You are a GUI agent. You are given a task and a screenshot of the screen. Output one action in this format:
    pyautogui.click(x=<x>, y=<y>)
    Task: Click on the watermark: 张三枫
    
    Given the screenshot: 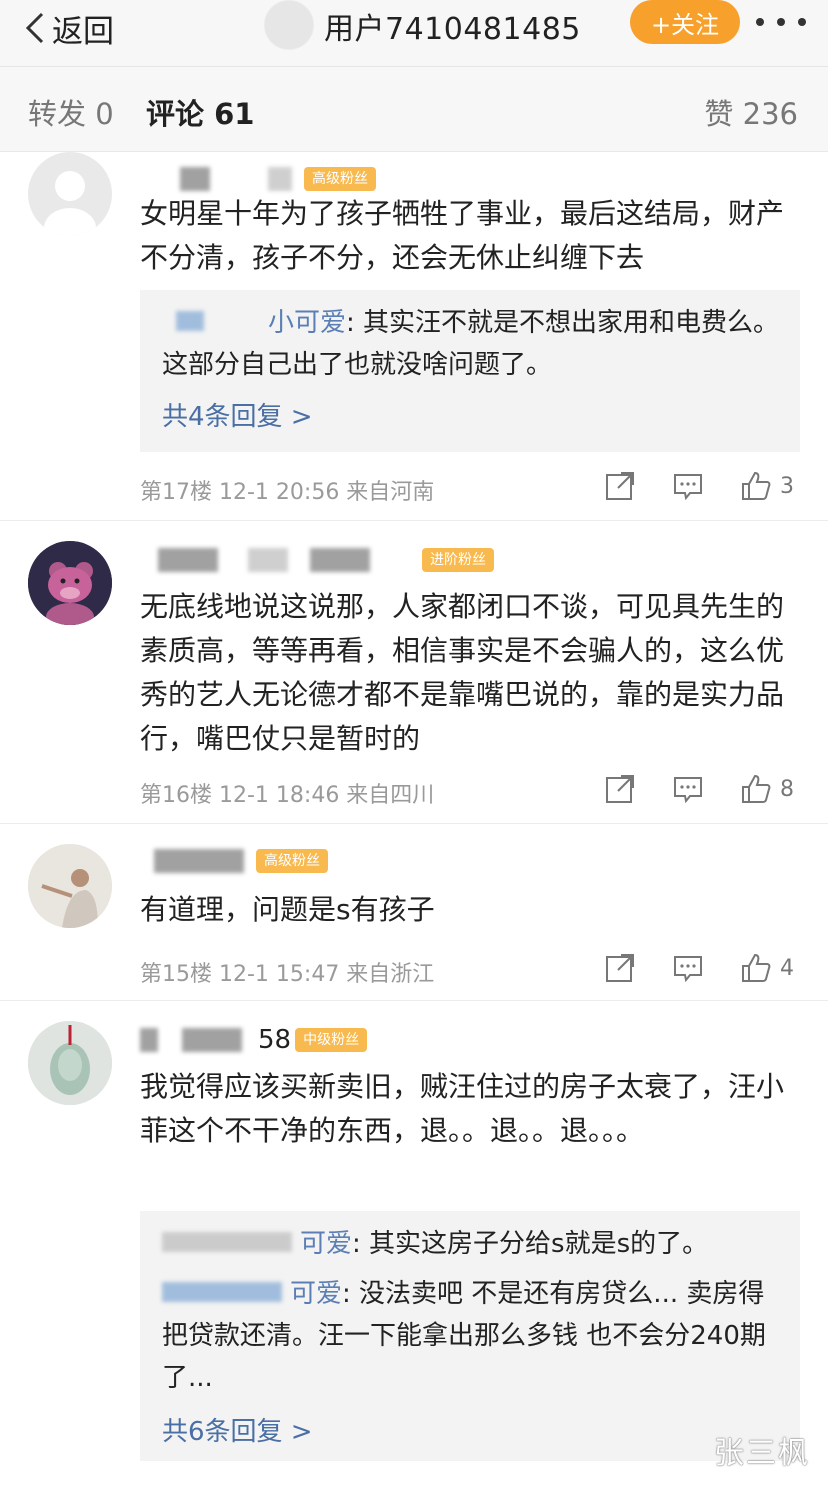 What is the action you would take?
    pyautogui.click(x=762, y=1453)
    